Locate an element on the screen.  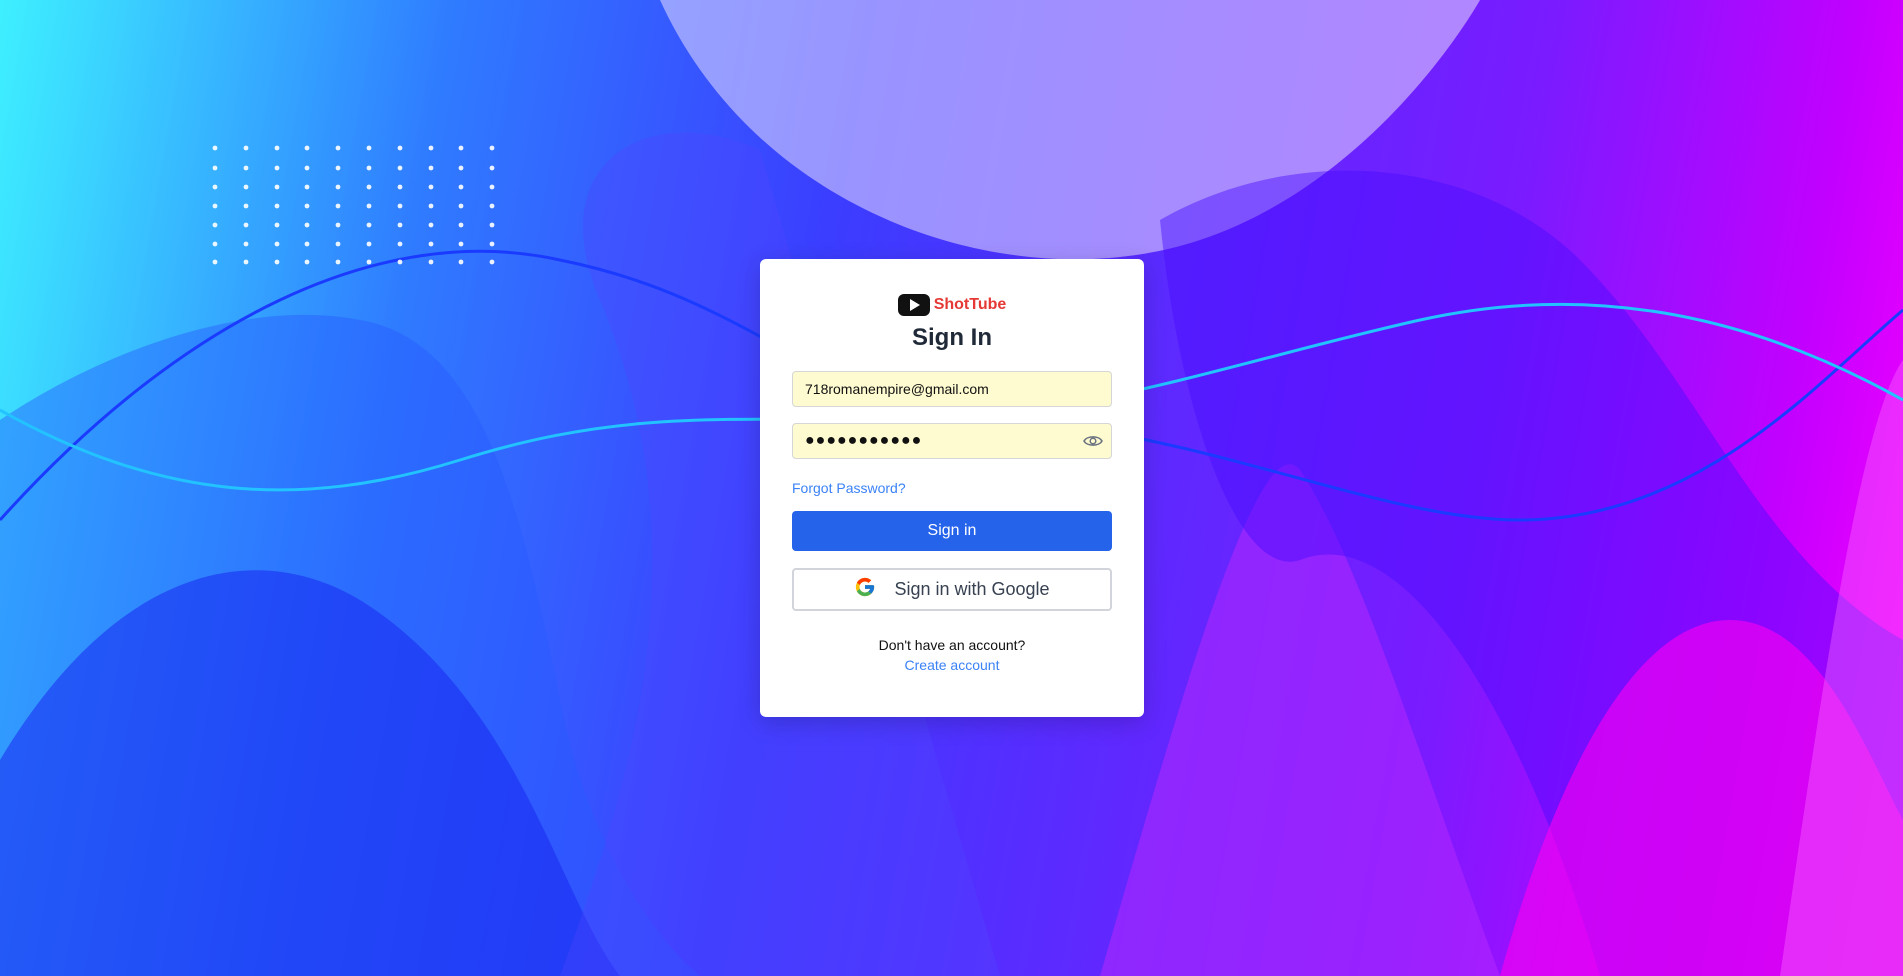
email-field: 718romanempire@gmail.com is located at coordinates (952, 389).